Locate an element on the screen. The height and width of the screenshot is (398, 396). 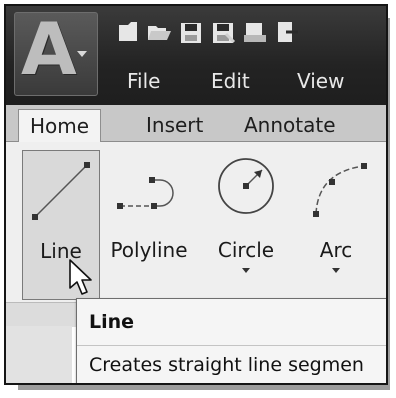
open-folder-icon is located at coordinates (159, 32).